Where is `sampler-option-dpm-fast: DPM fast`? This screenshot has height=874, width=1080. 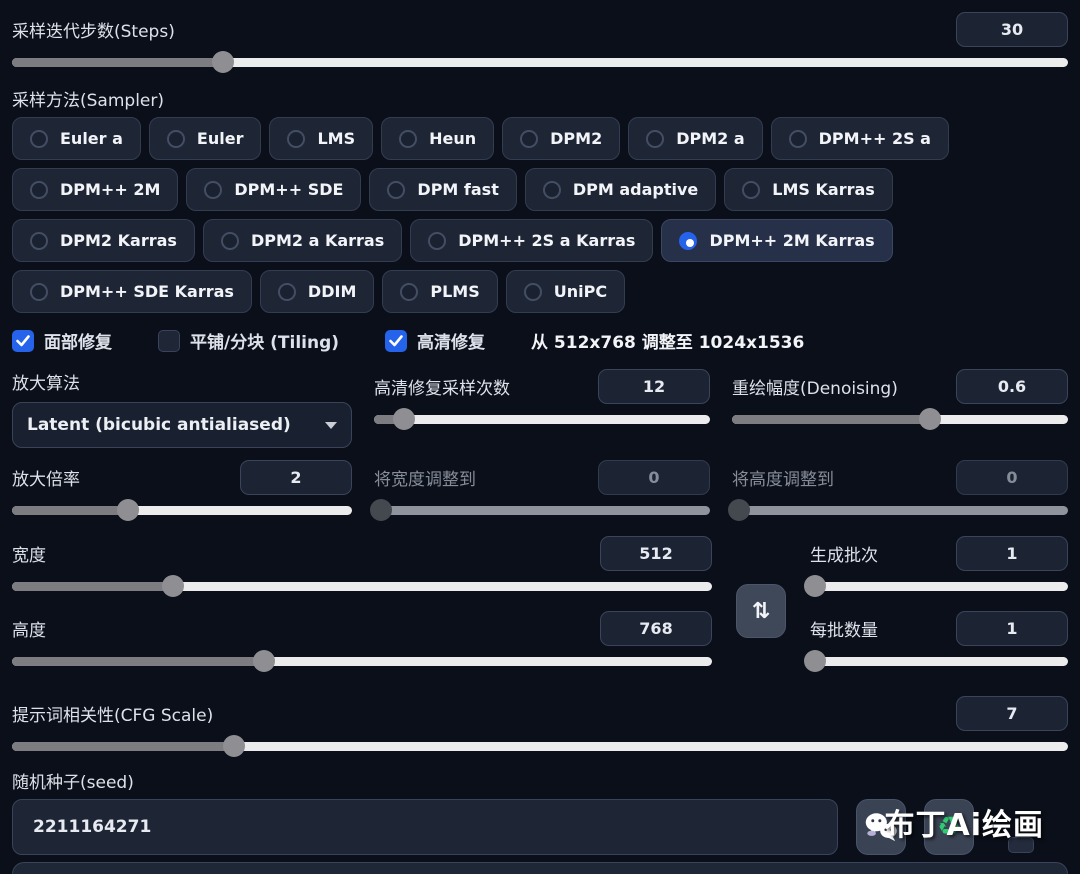 sampler-option-dpm-fast: DPM fast is located at coordinates (443, 189).